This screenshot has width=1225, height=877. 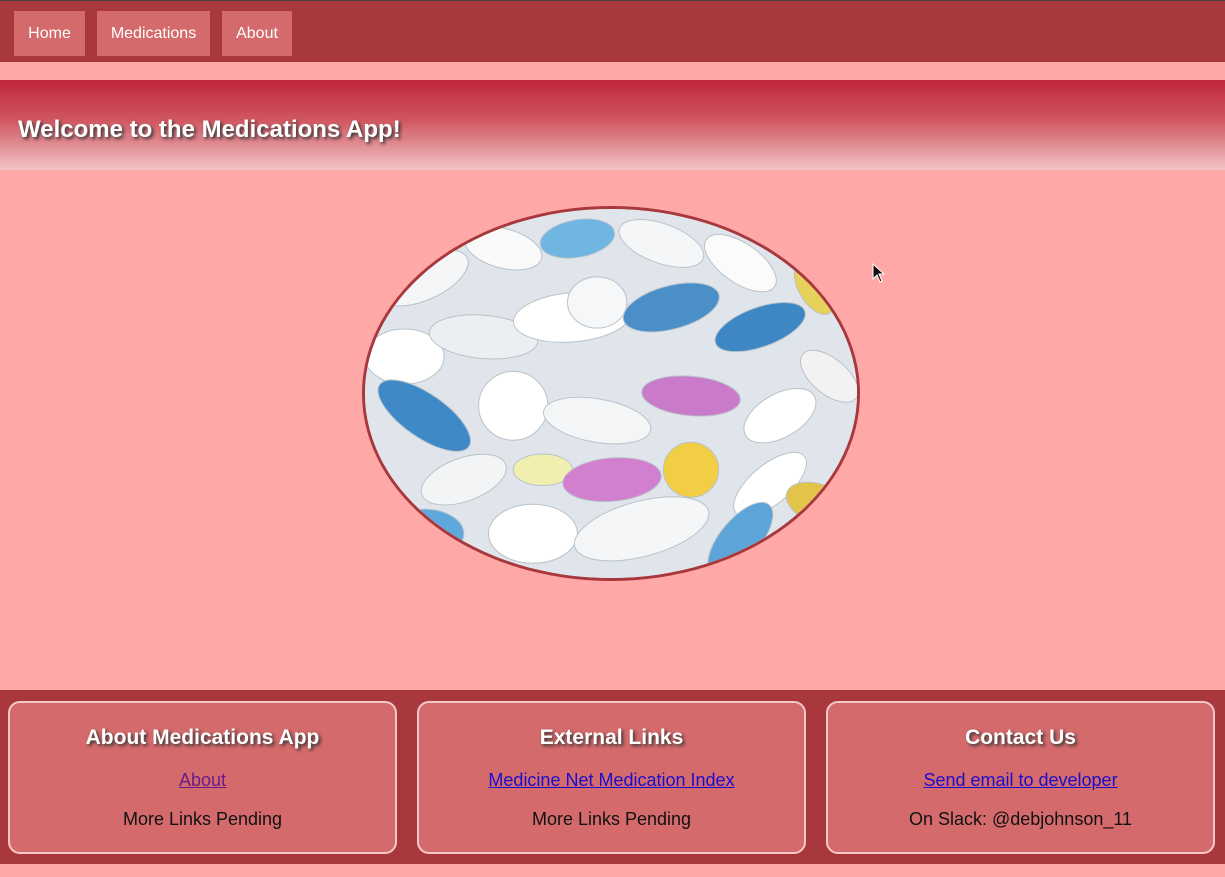 What do you see at coordinates (1020, 737) in the screenshot?
I see `footer-contact-heading: Contact Us` at bounding box center [1020, 737].